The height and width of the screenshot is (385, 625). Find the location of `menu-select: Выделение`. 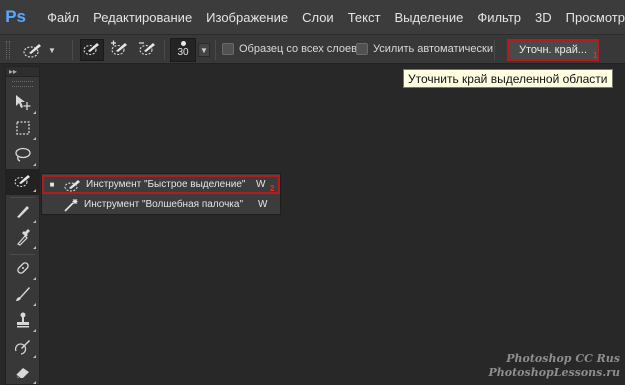

menu-select: Выделение is located at coordinates (428, 17).